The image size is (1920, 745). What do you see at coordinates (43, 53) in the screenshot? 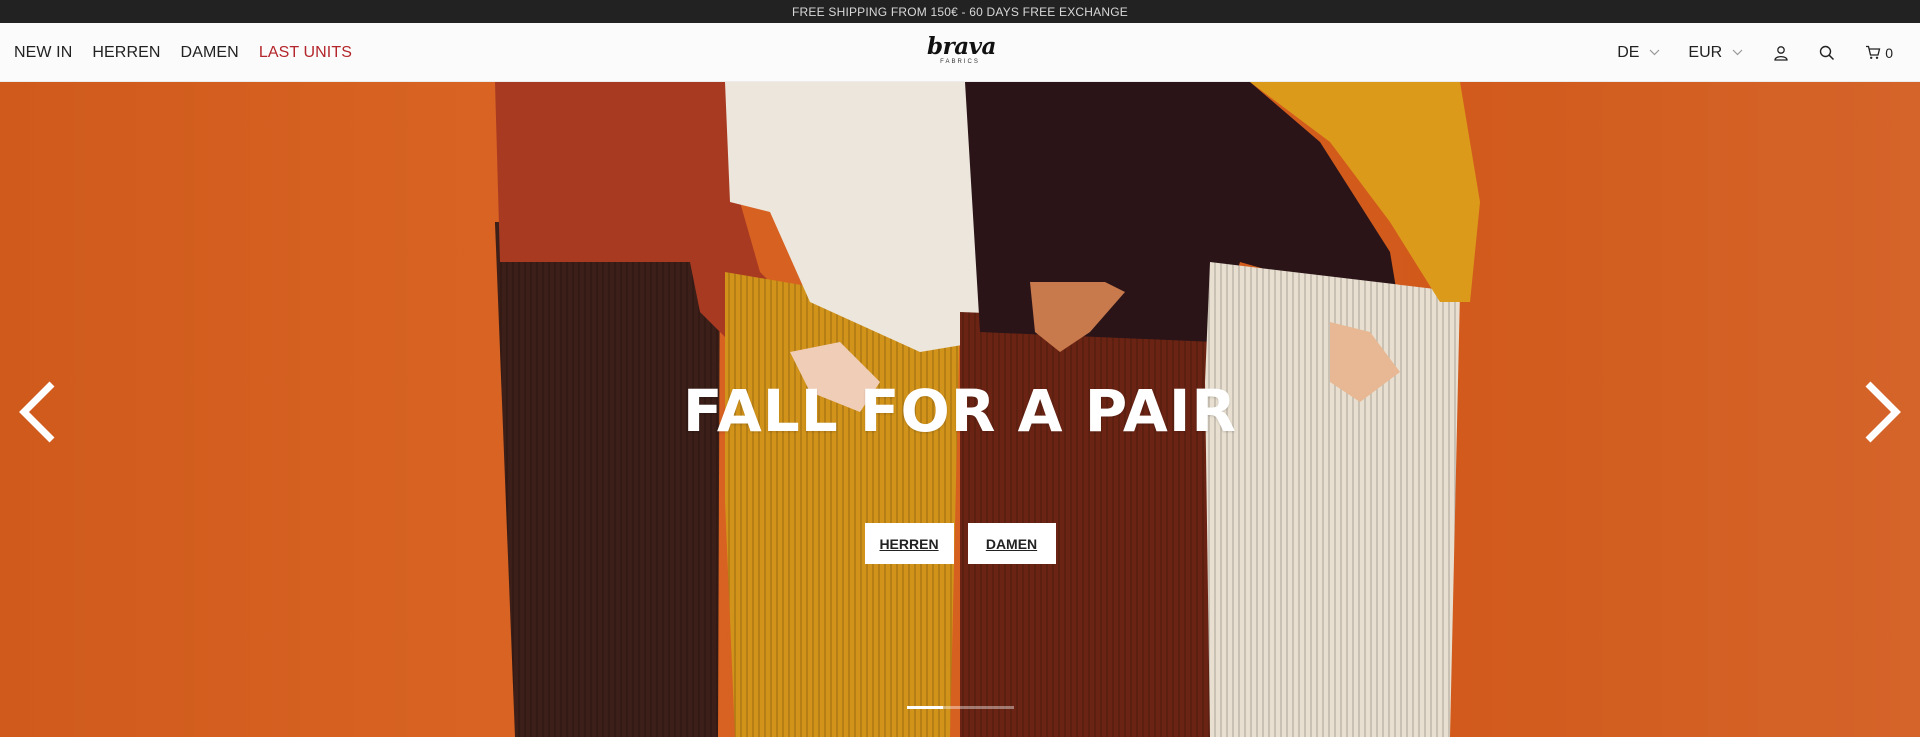
I see `nav-item-new-in: NEW IN` at bounding box center [43, 53].